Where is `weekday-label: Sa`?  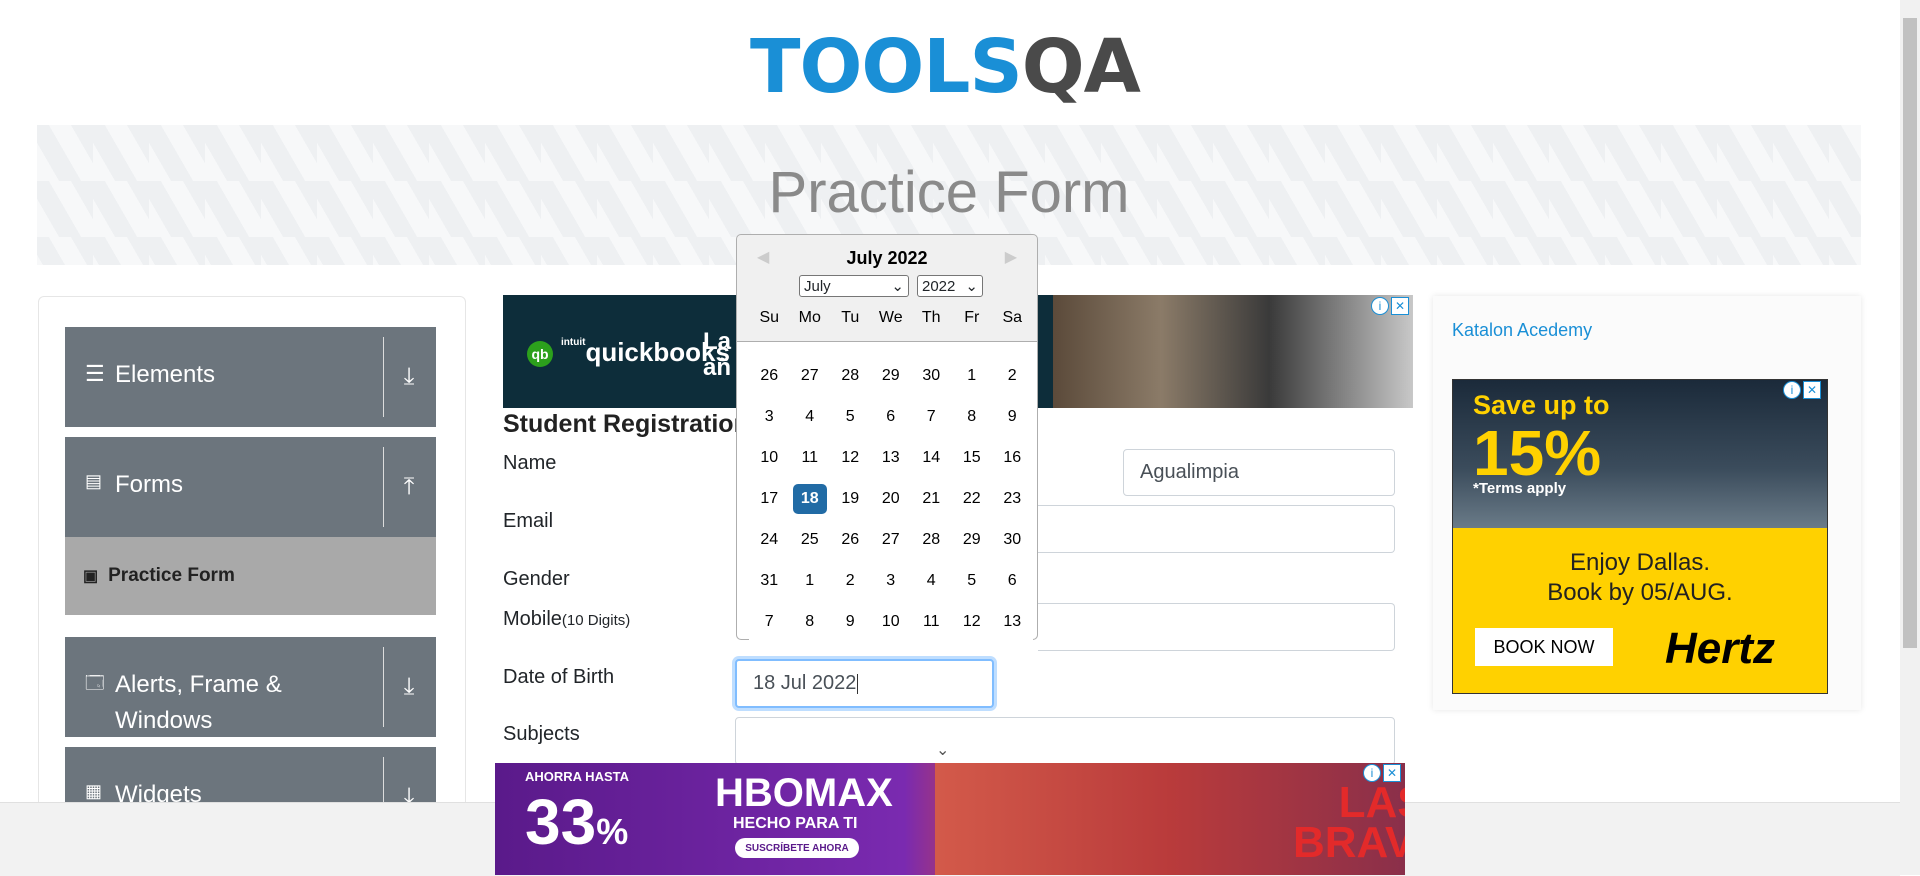
weekday-label: Sa is located at coordinates (1012, 317).